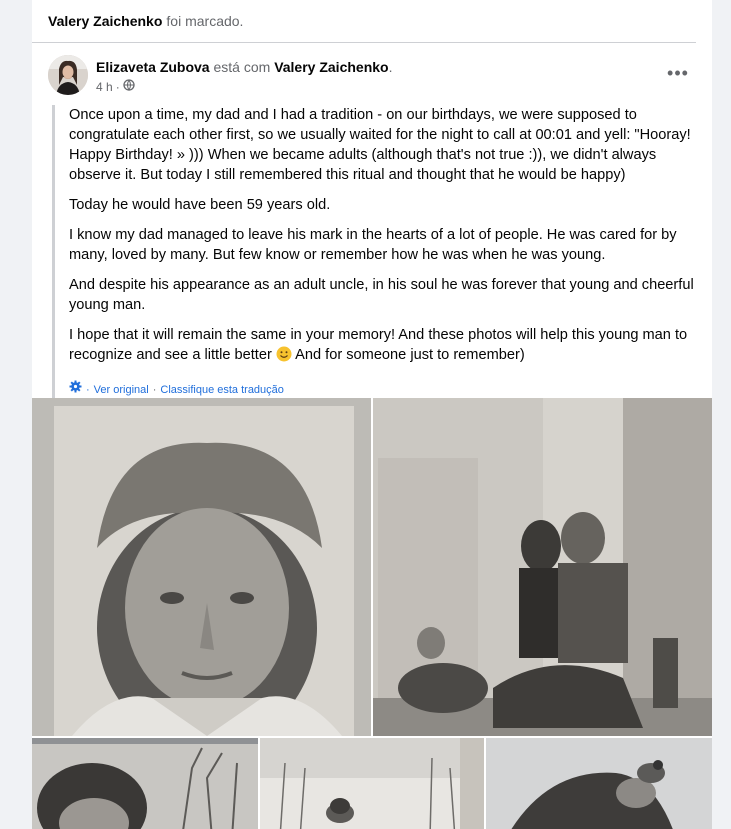 The image size is (731, 829). I want to click on last-paragraph-end: And for someone just to remember), so click(410, 355).